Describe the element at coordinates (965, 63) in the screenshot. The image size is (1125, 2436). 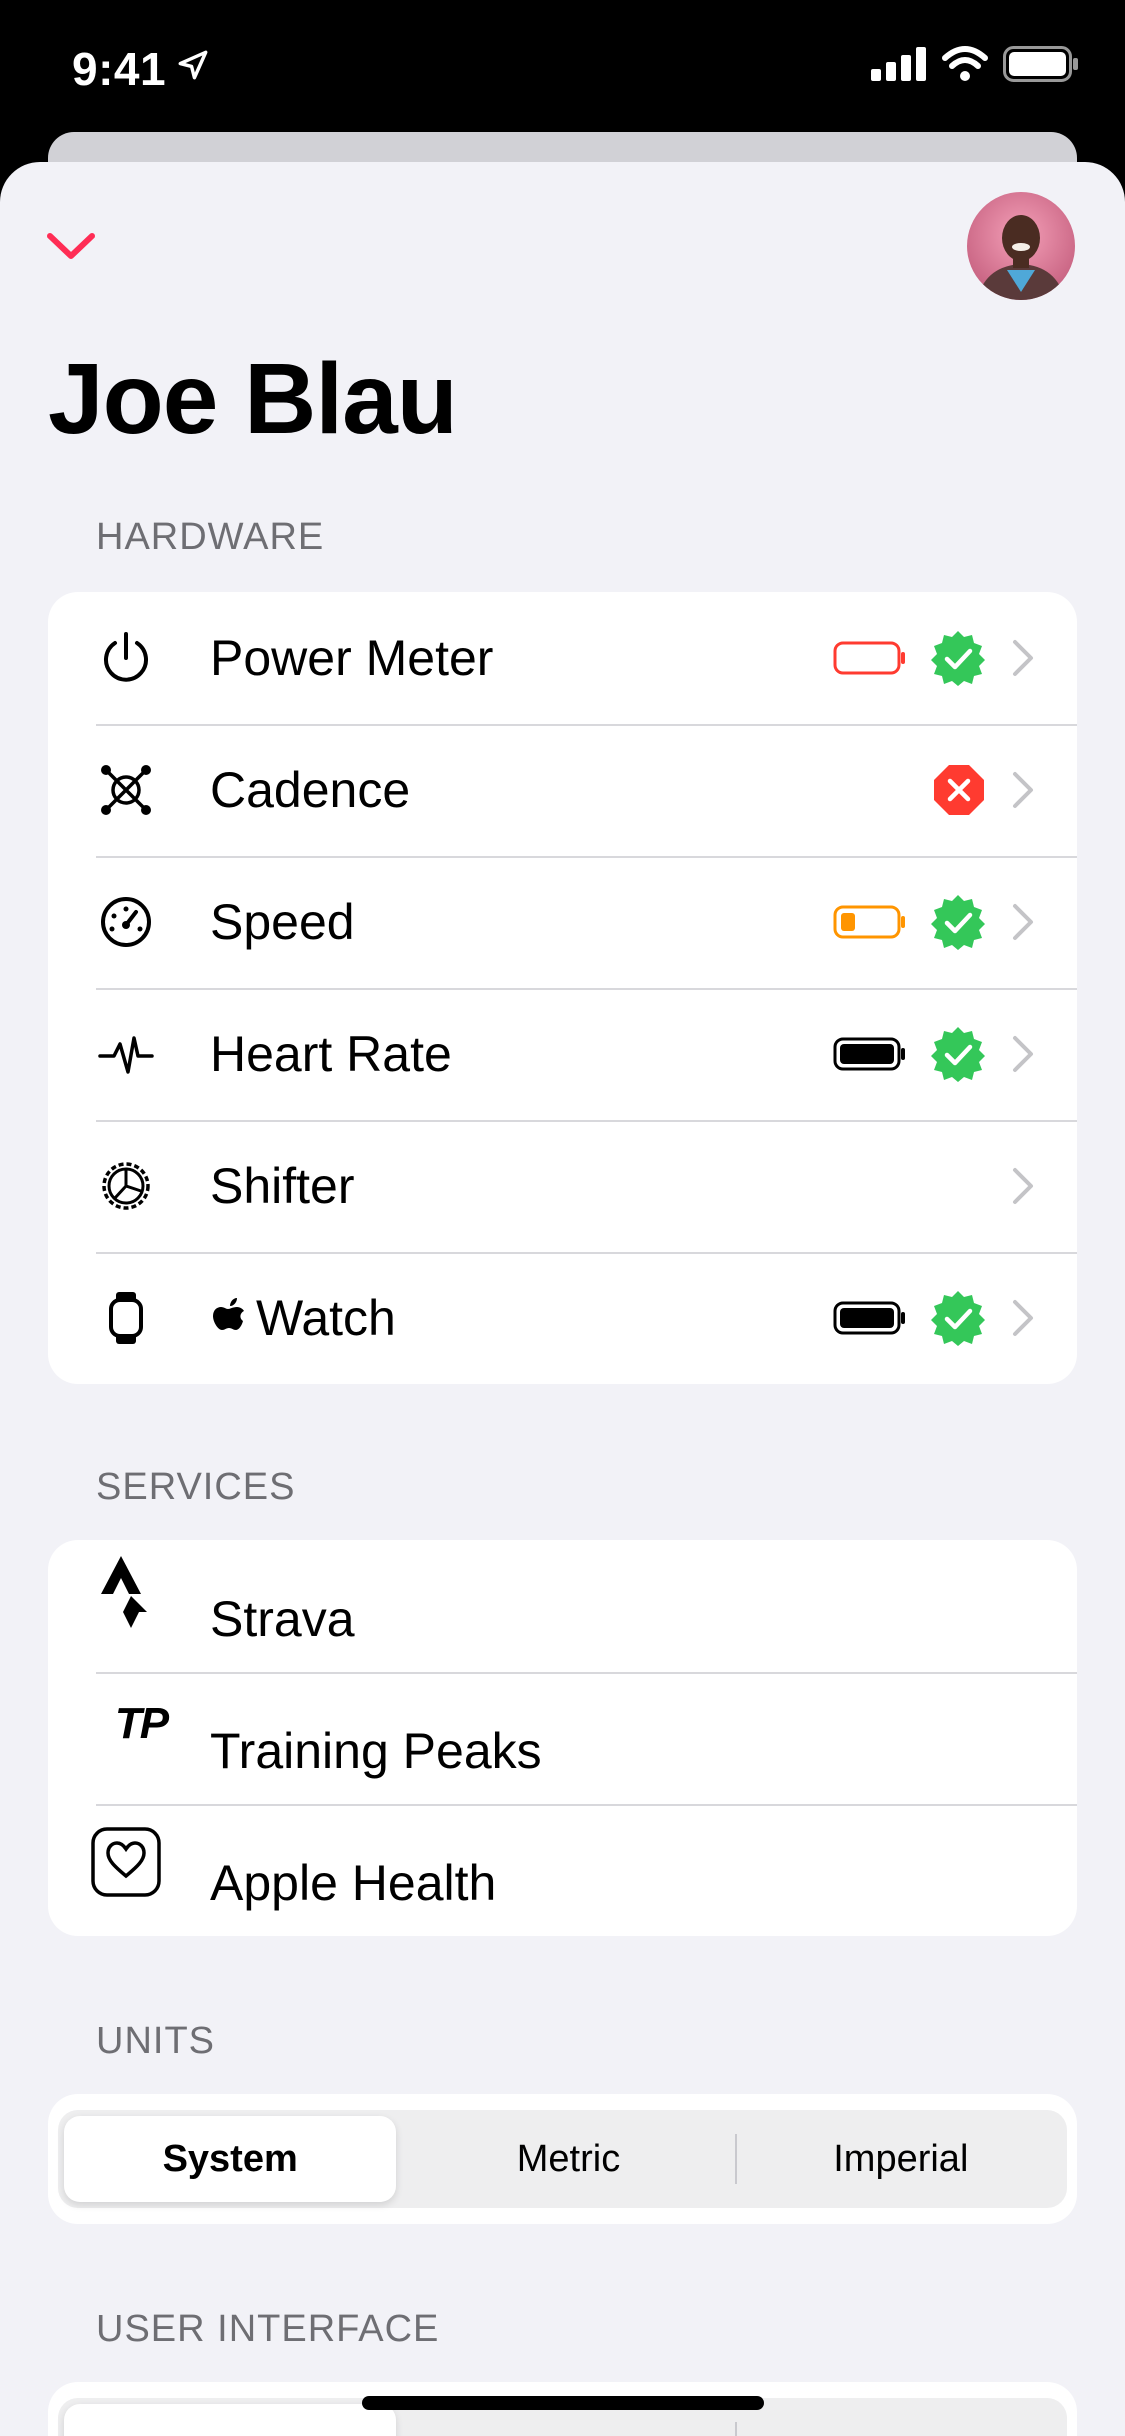
I see `wifi-icon` at that location.